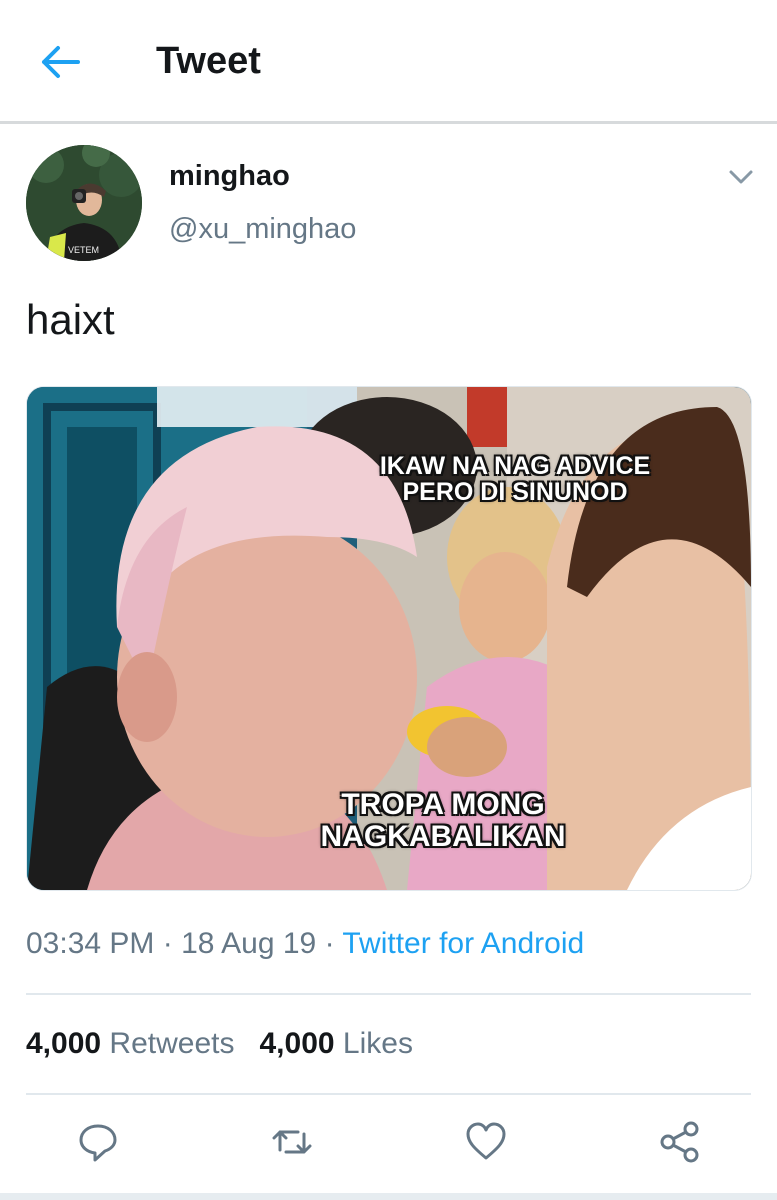 This screenshot has width=777, height=1200. Describe the element at coordinates (680, 1142) in the screenshot. I see `share-icon` at that location.